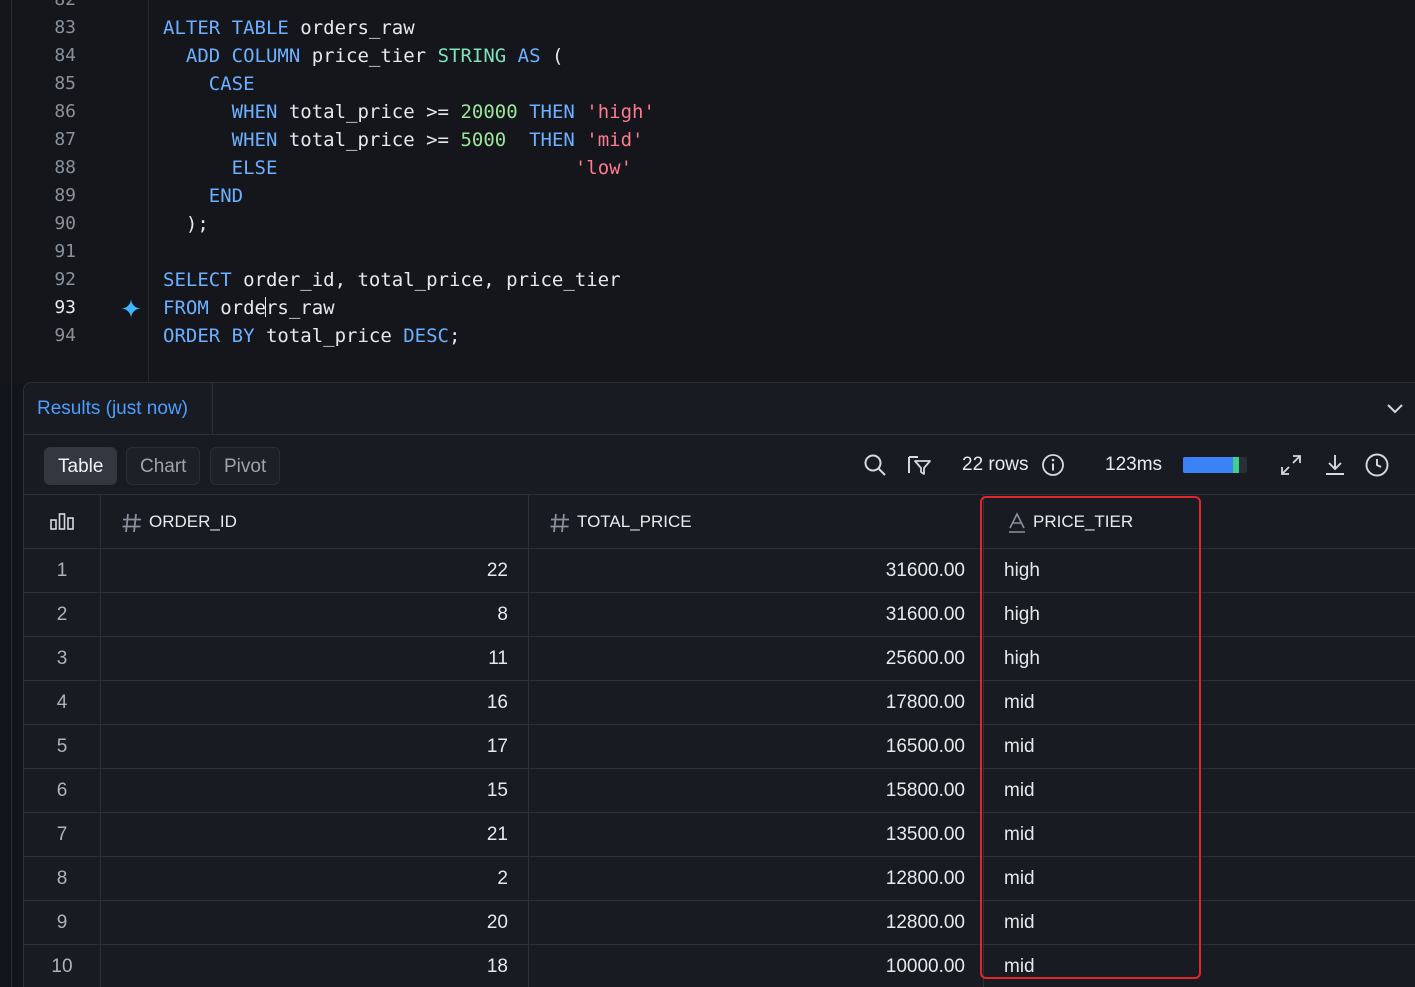 The height and width of the screenshot is (987, 1415). What do you see at coordinates (747, 835) in the screenshot?
I see `total-price-cell: 13500.00` at bounding box center [747, 835].